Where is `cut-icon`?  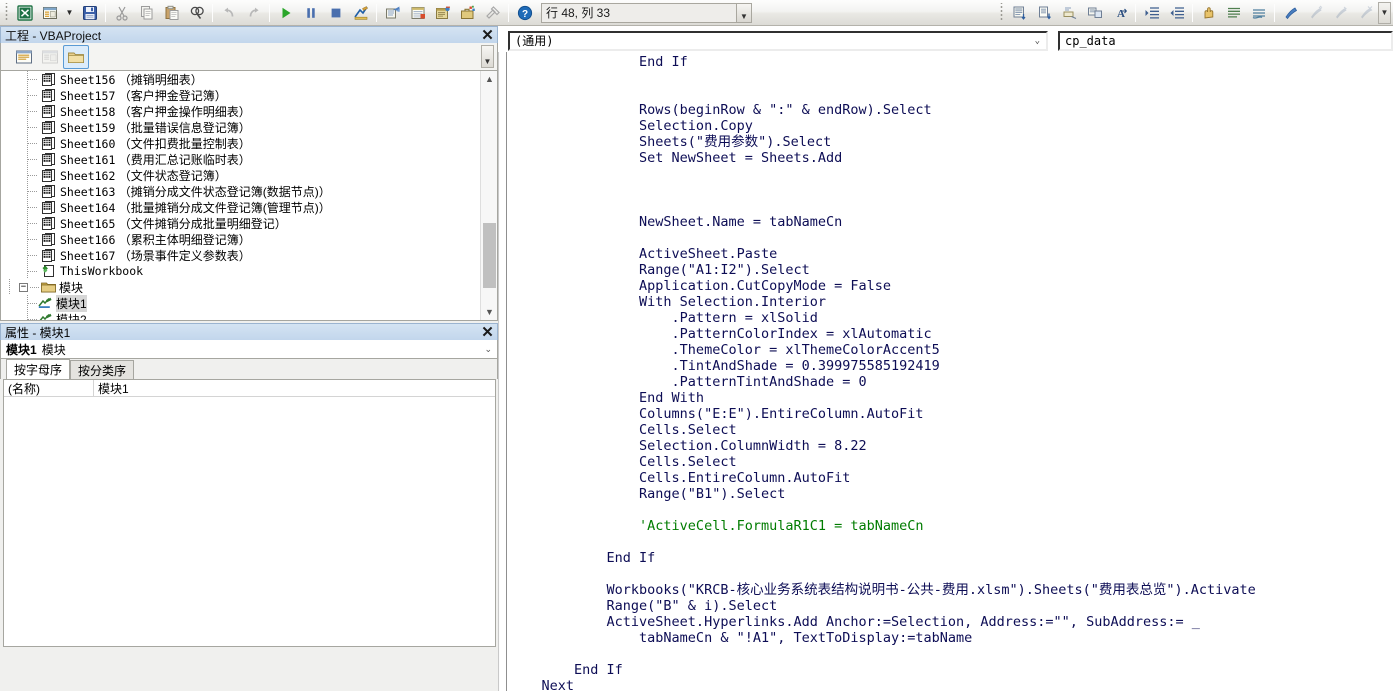 cut-icon is located at coordinates (121, 13).